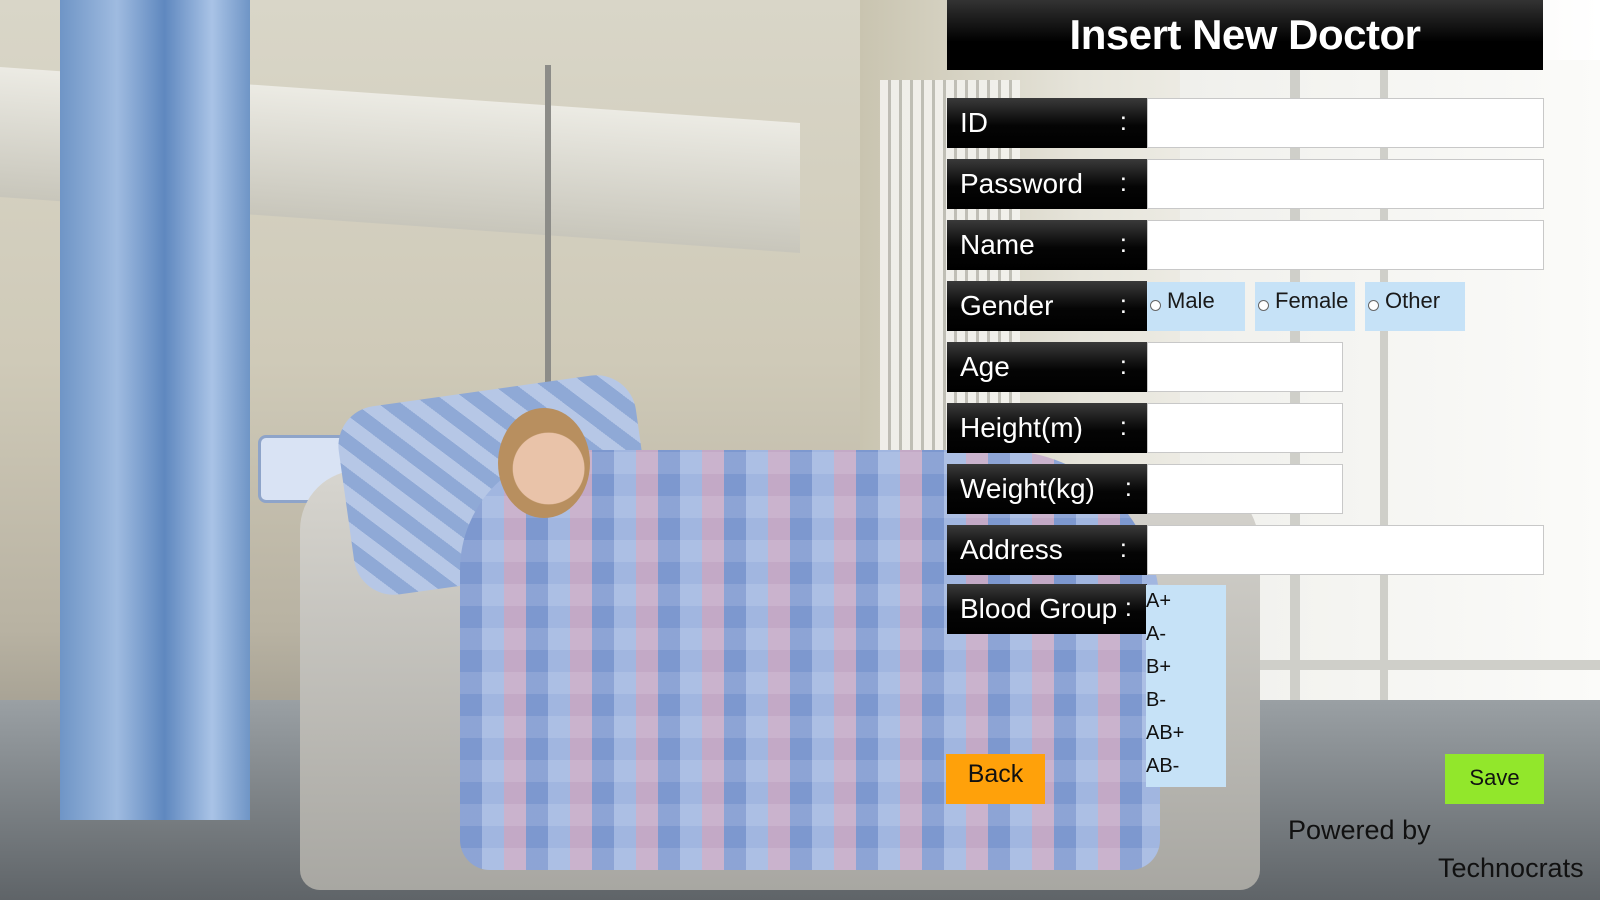 Image resolution: width=1600 pixels, height=900 pixels. I want to click on weight-label: Weight(kg) :, so click(1047, 489).